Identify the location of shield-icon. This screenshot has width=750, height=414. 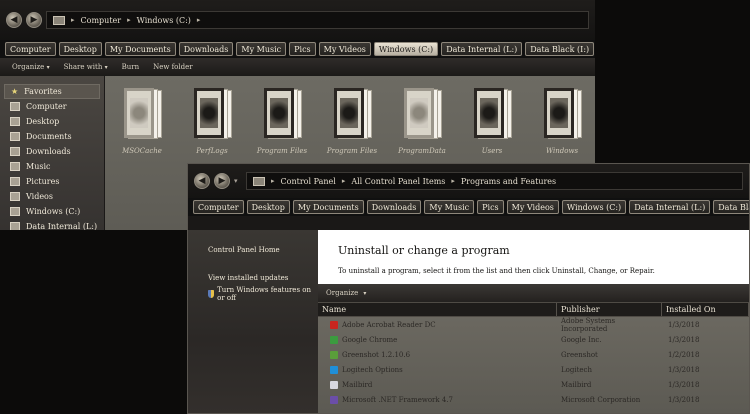
(211, 294).